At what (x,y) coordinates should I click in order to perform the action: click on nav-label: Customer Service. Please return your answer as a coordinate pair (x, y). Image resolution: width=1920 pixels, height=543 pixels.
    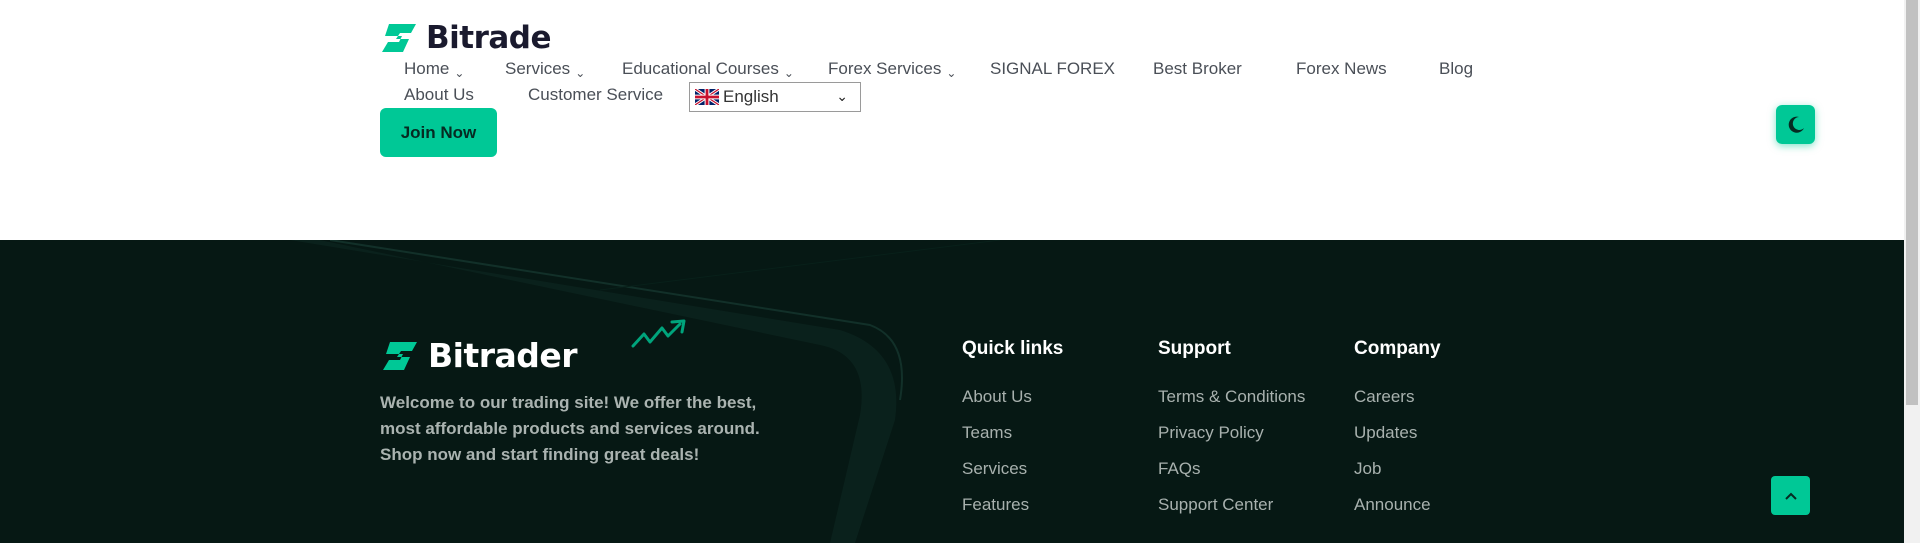
    Looking at the image, I should click on (596, 94).